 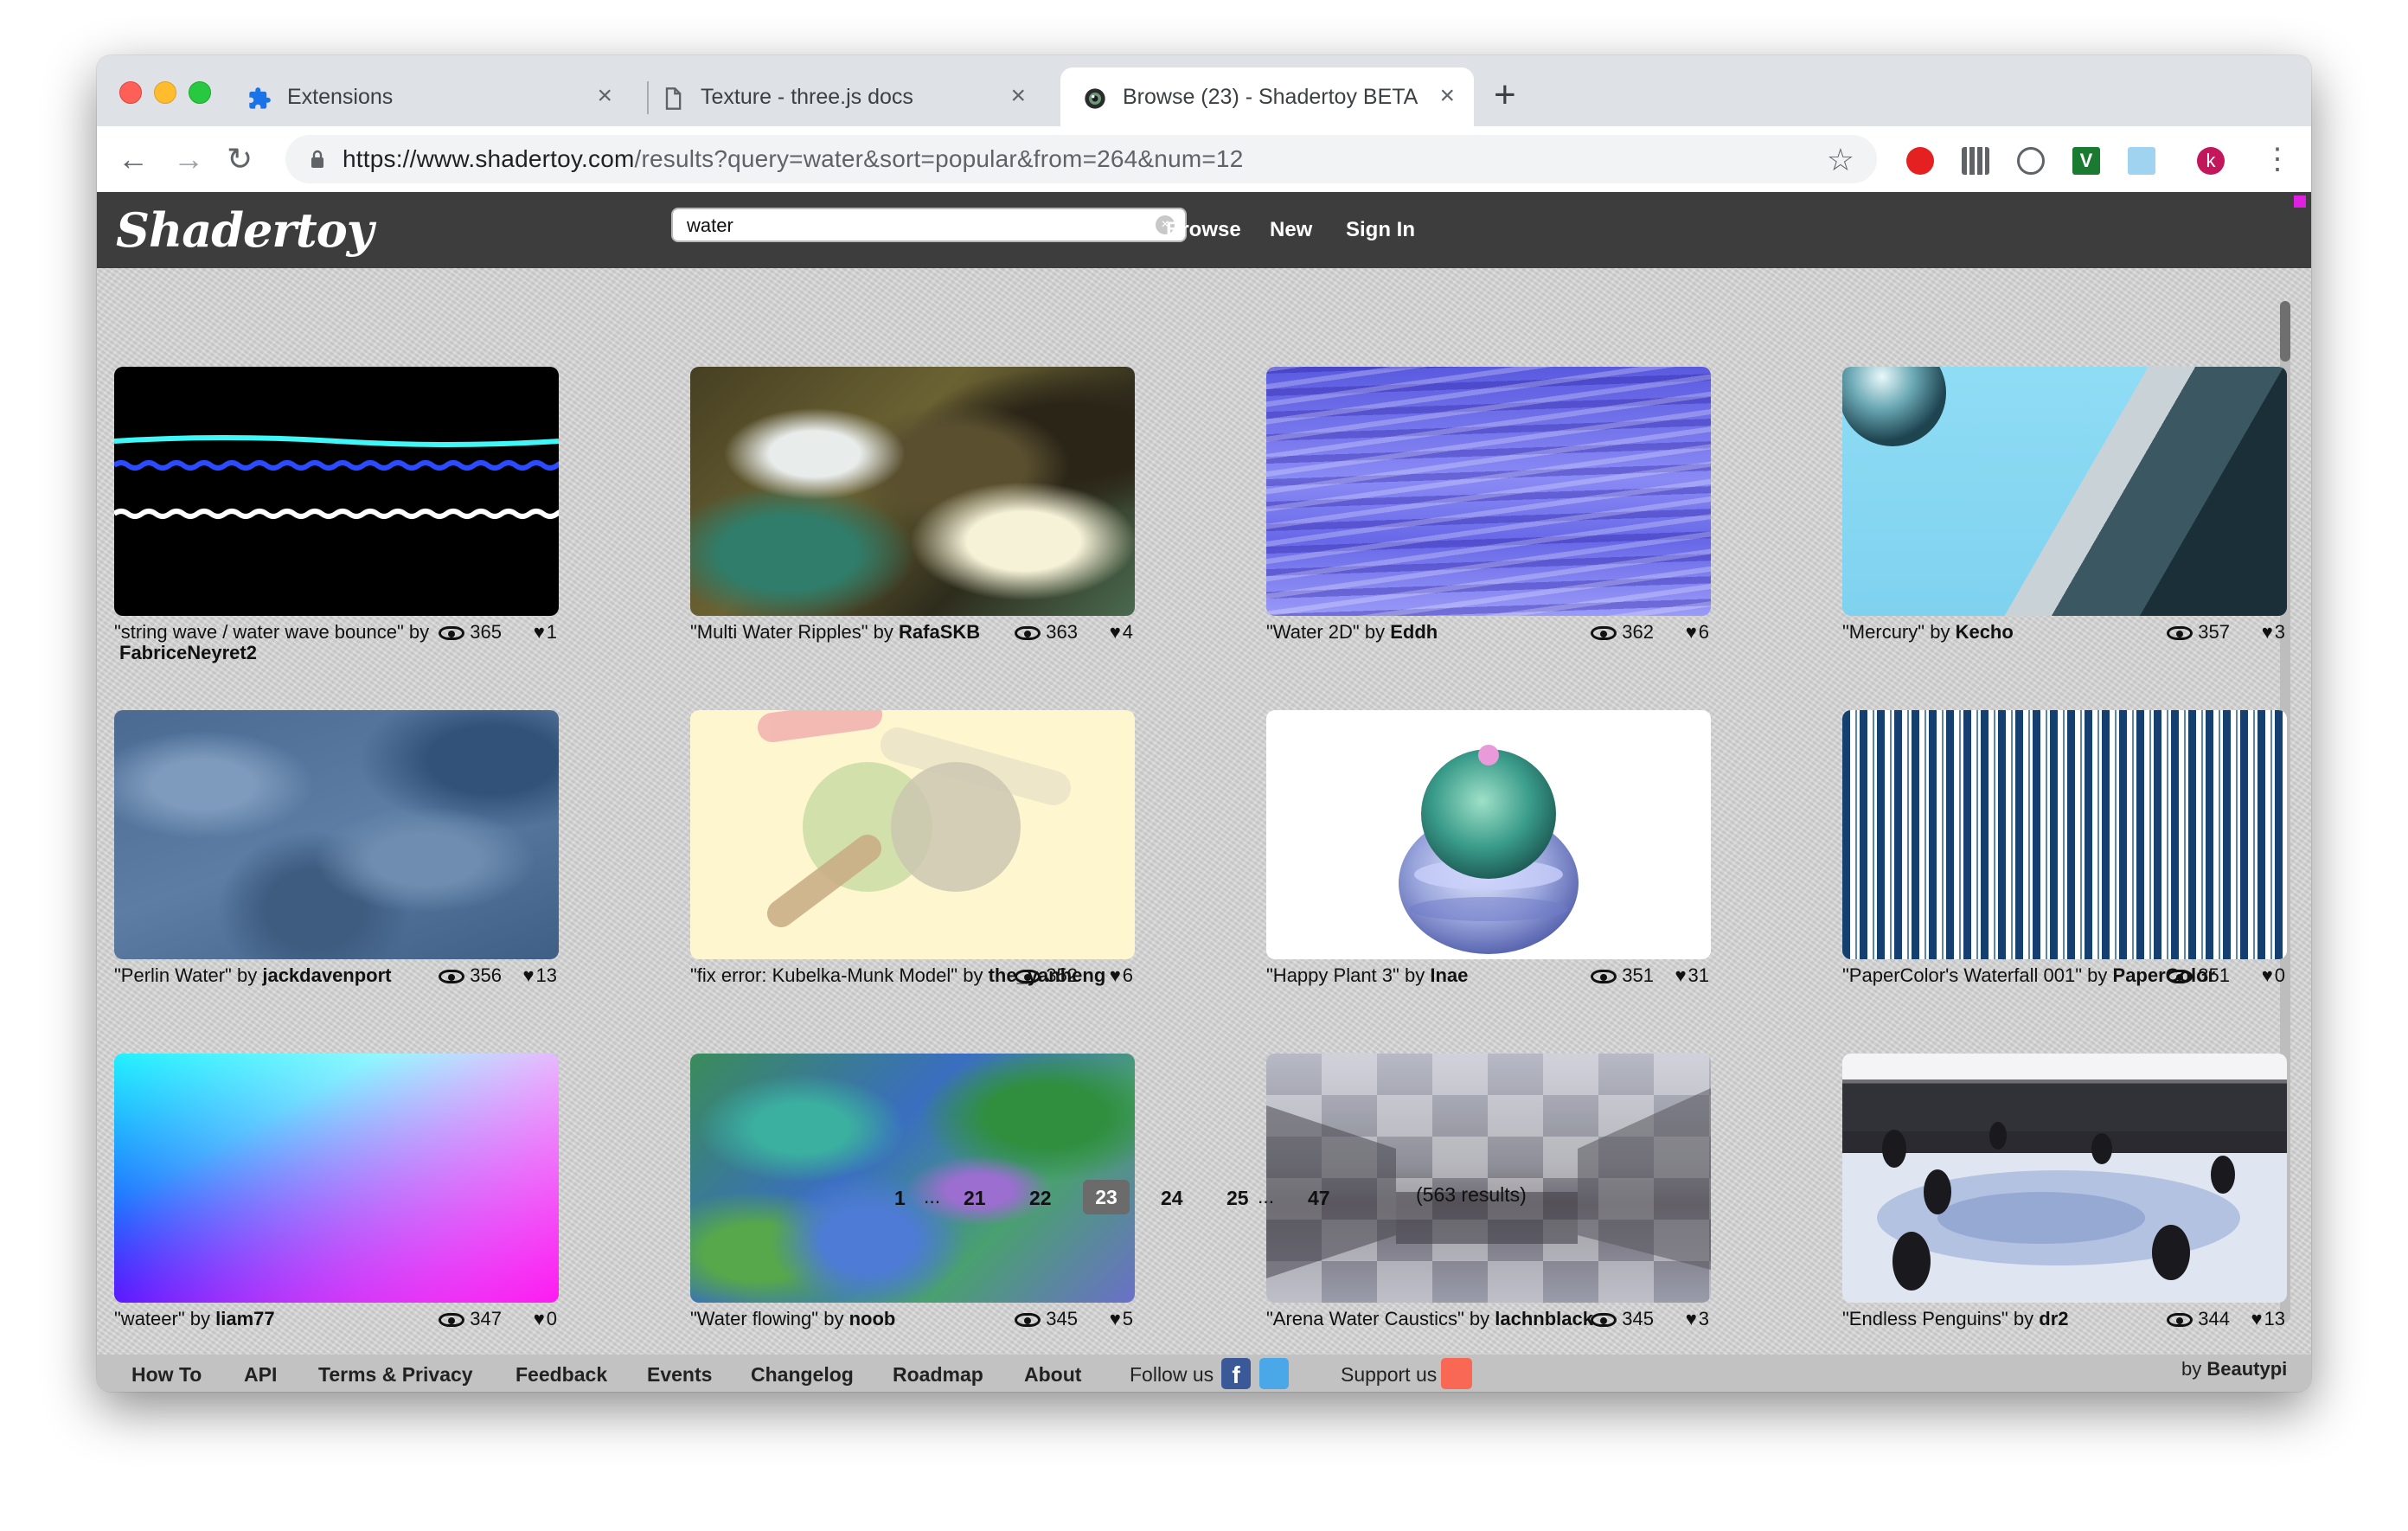 What do you see at coordinates (1414, 632) in the screenshot?
I see `shader-author: Eddh` at bounding box center [1414, 632].